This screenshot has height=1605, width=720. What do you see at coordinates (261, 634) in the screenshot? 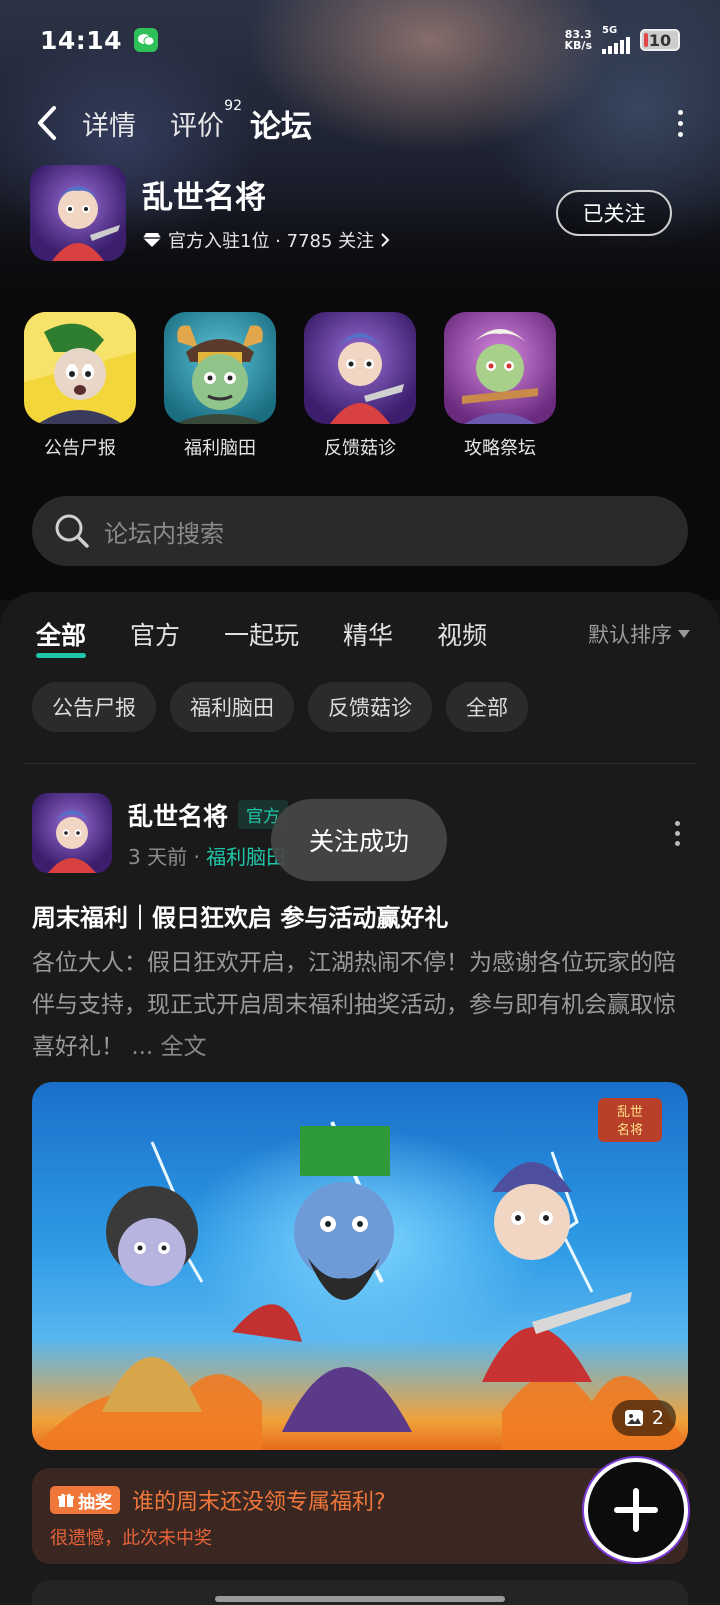
I see `content-tab-play-together: 一起玩` at bounding box center [261, 634].